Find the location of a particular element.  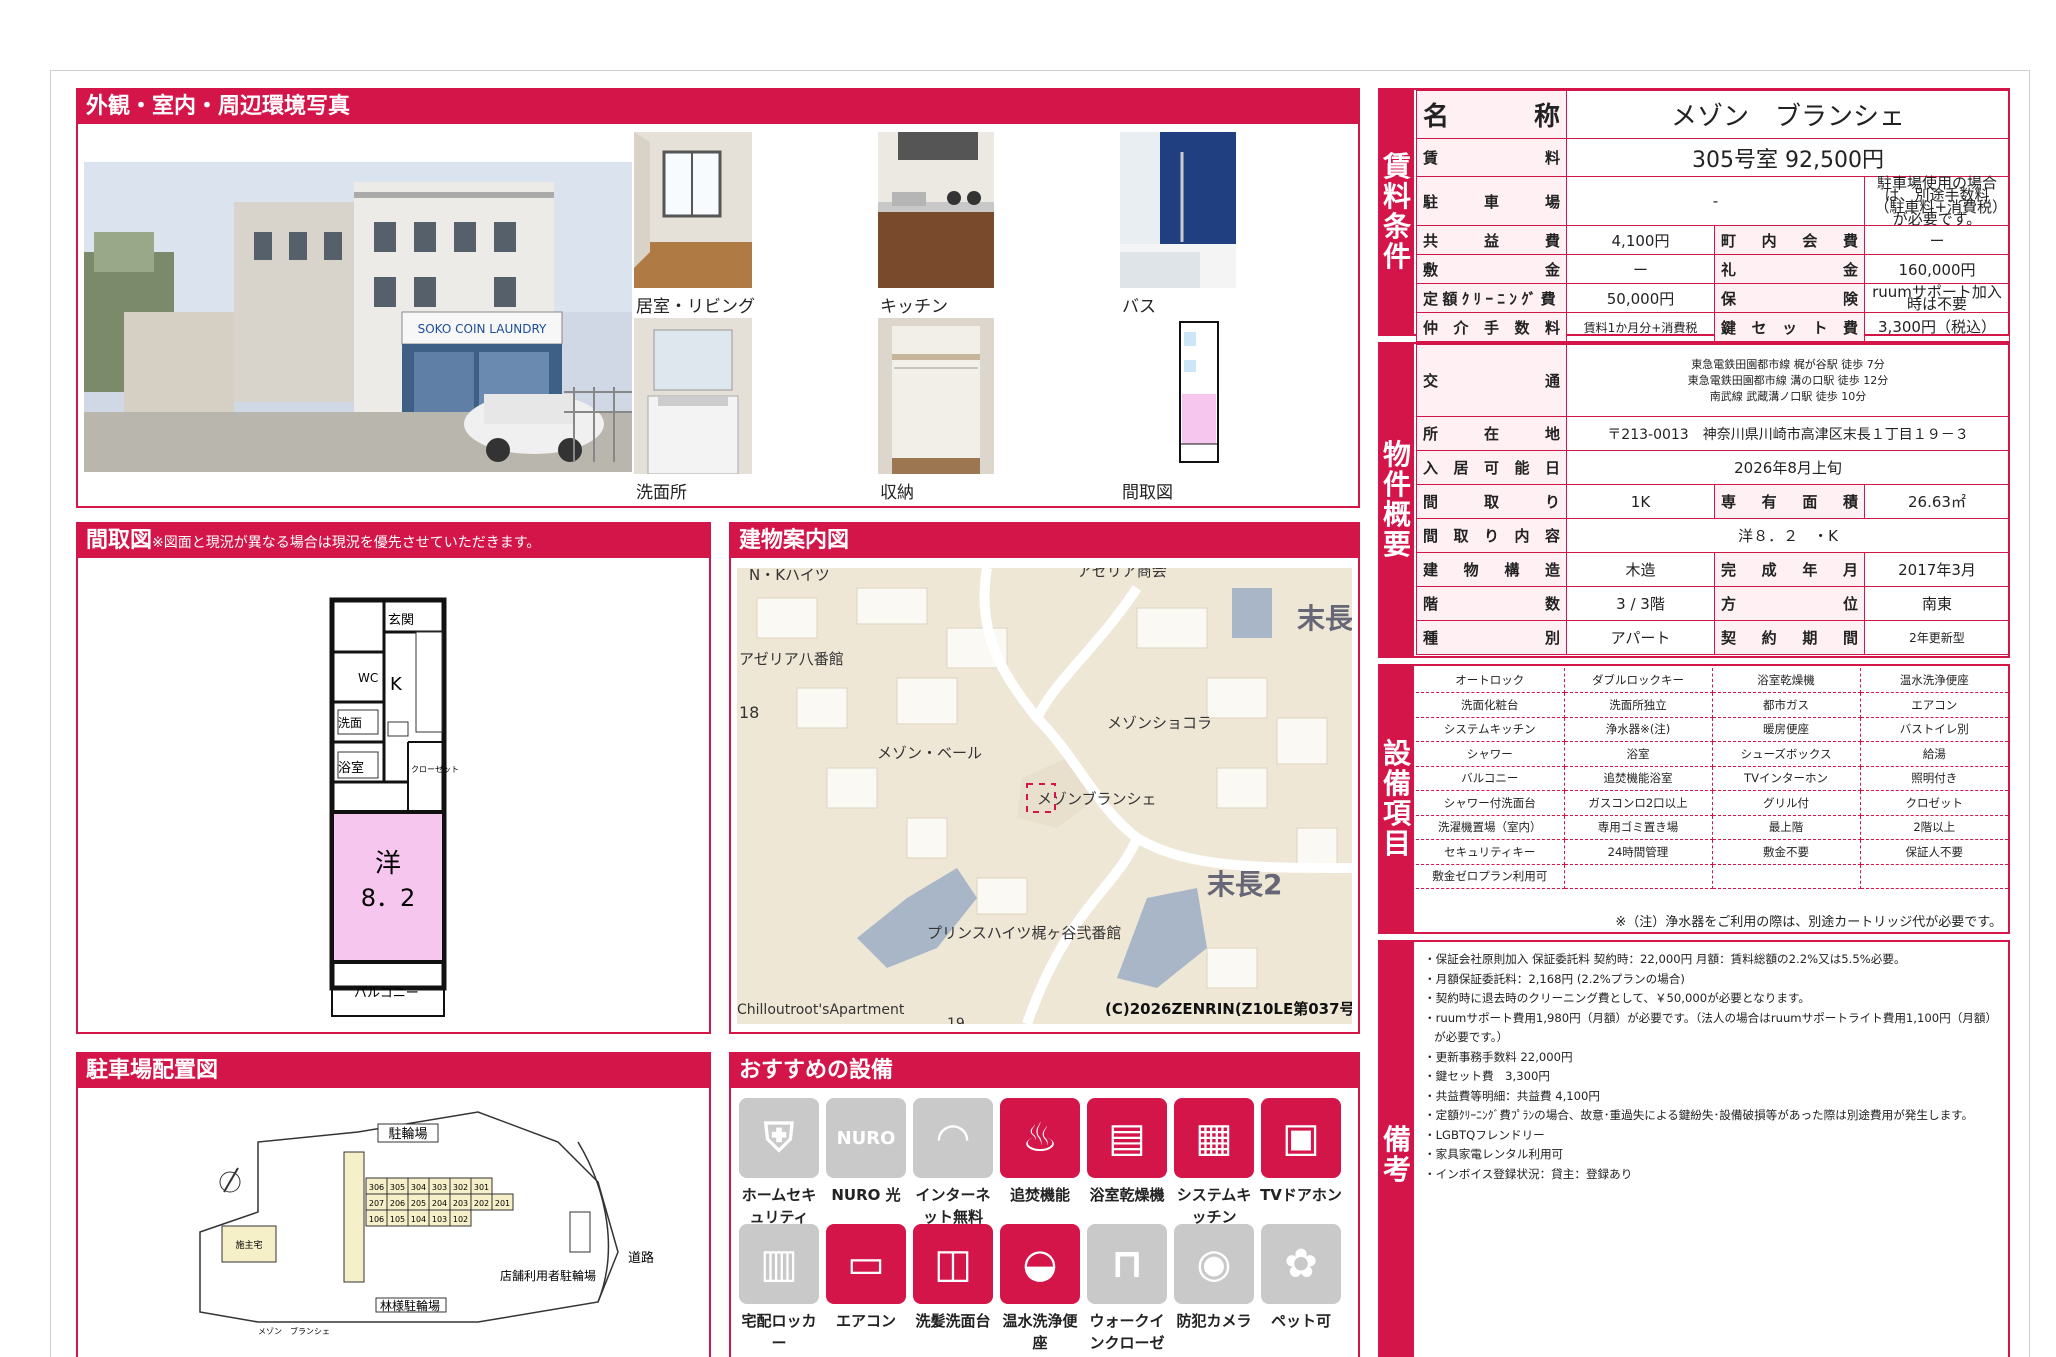

shield-icon: ⛨ is located at coordinates (779, 1138).